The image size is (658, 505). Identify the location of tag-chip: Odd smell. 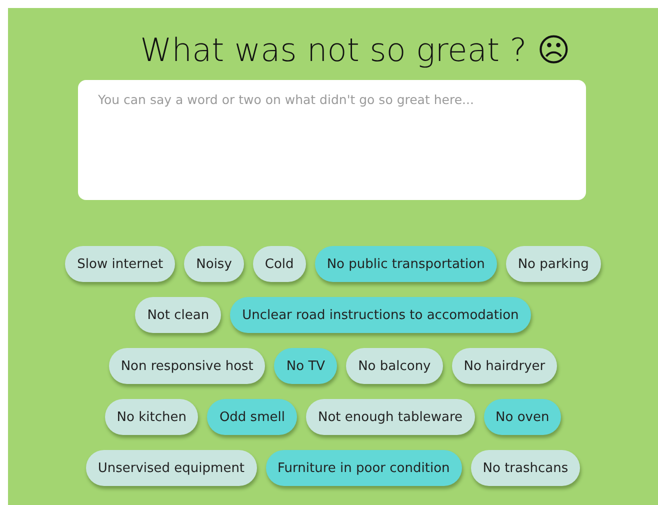
(252, 417).